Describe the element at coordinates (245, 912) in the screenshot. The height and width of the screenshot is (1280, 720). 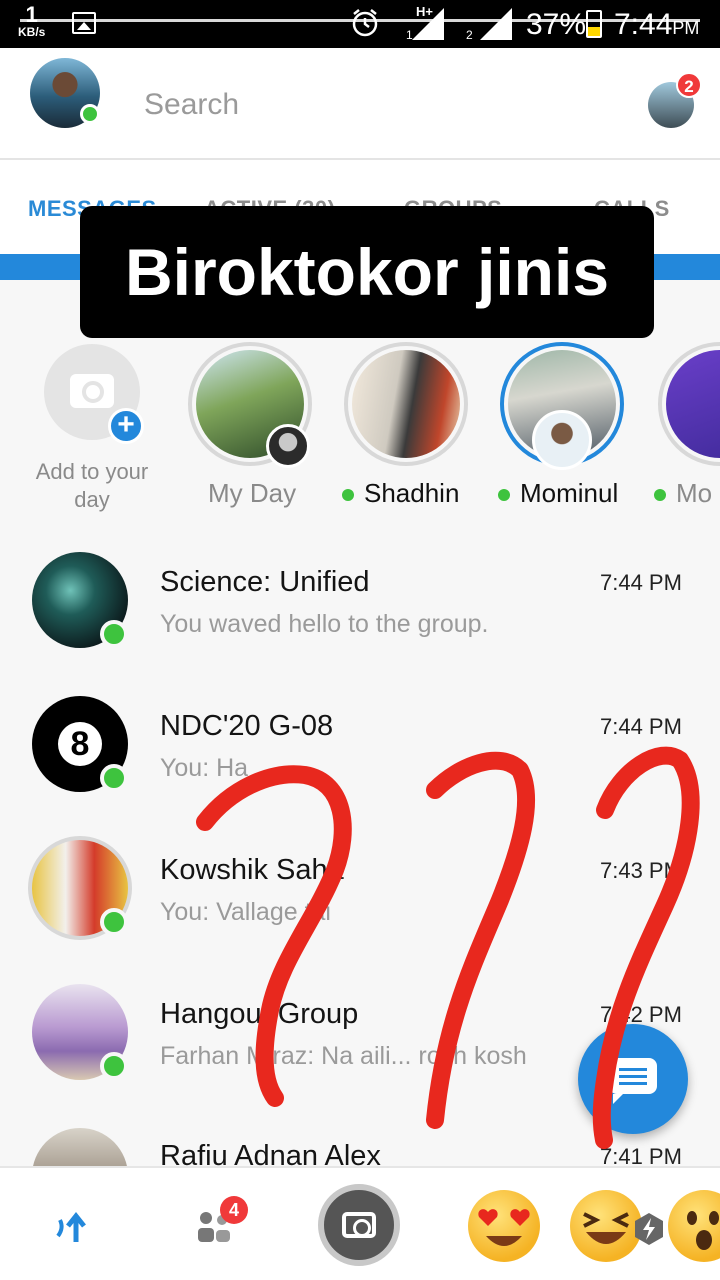
I see `conversation-snippet: You: Vallage tai` at that location.